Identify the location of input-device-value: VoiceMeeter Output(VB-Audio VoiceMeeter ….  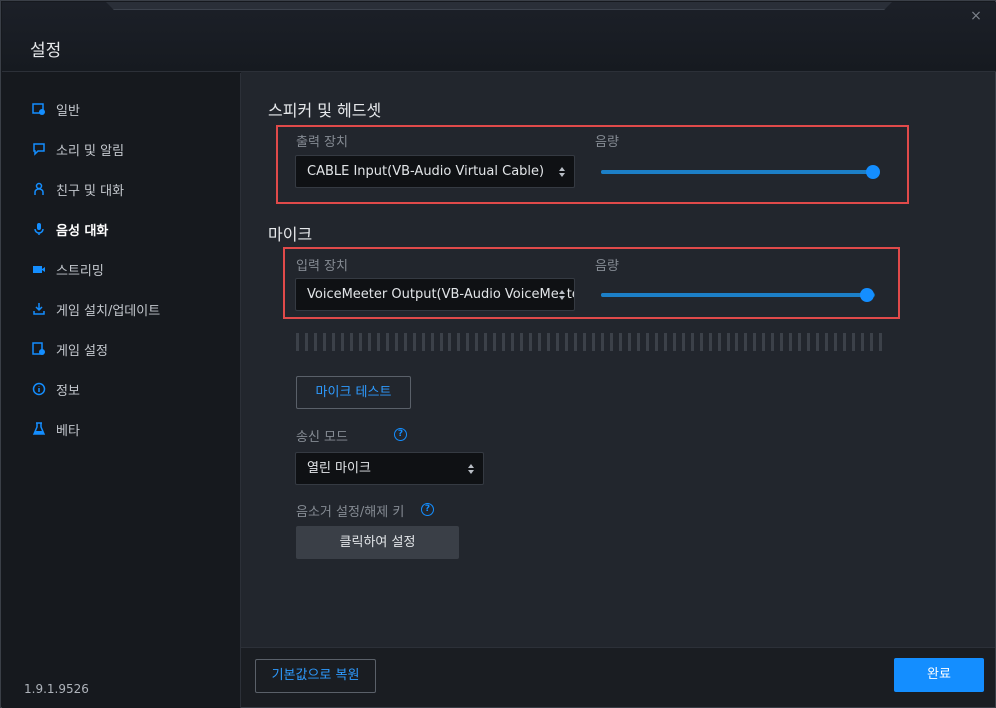
(440, 294).